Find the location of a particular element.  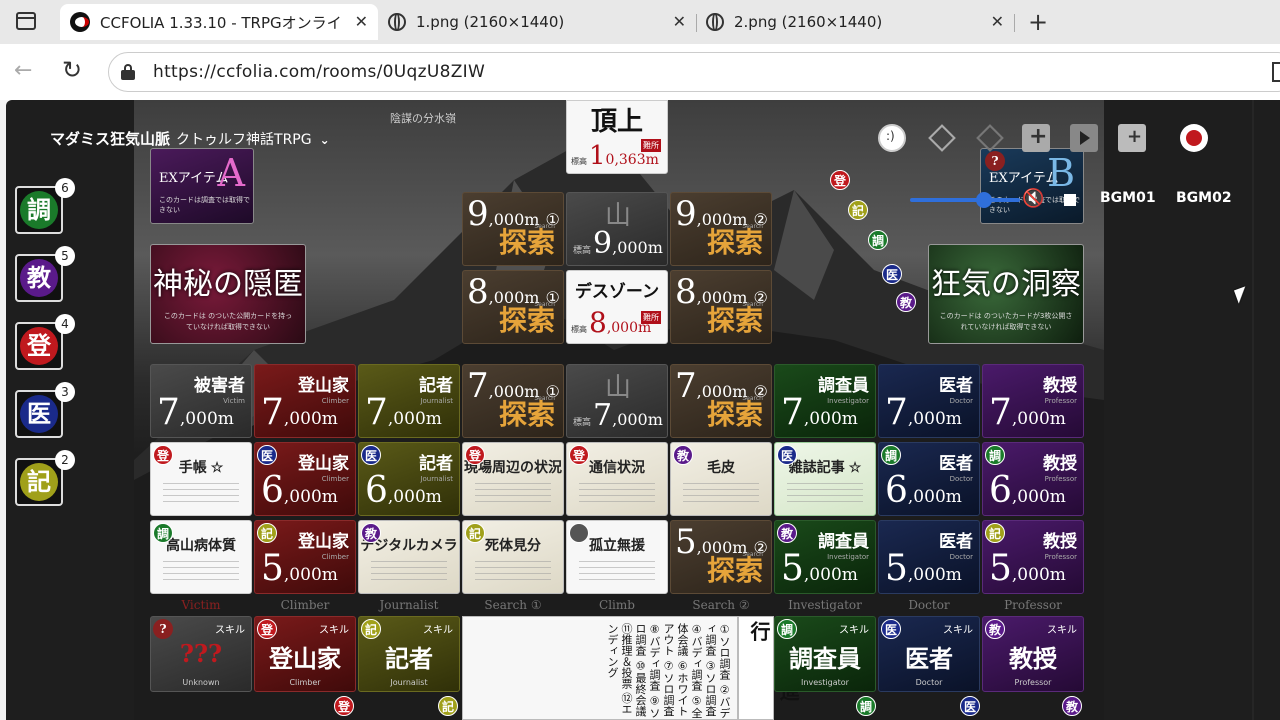

skill-investigator-card: 調 スキル 調査員 Investigator is located at coordinates (825, 654).